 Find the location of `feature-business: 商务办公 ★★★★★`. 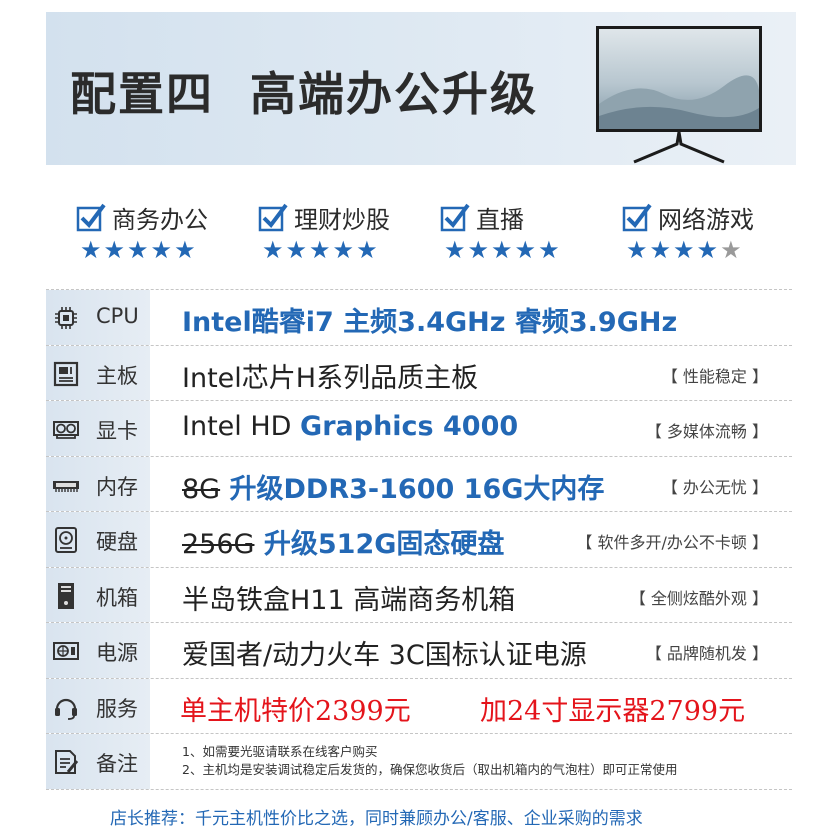

feature-business: 商务办公 ★★★★★ is located at coordinates (171, 233).